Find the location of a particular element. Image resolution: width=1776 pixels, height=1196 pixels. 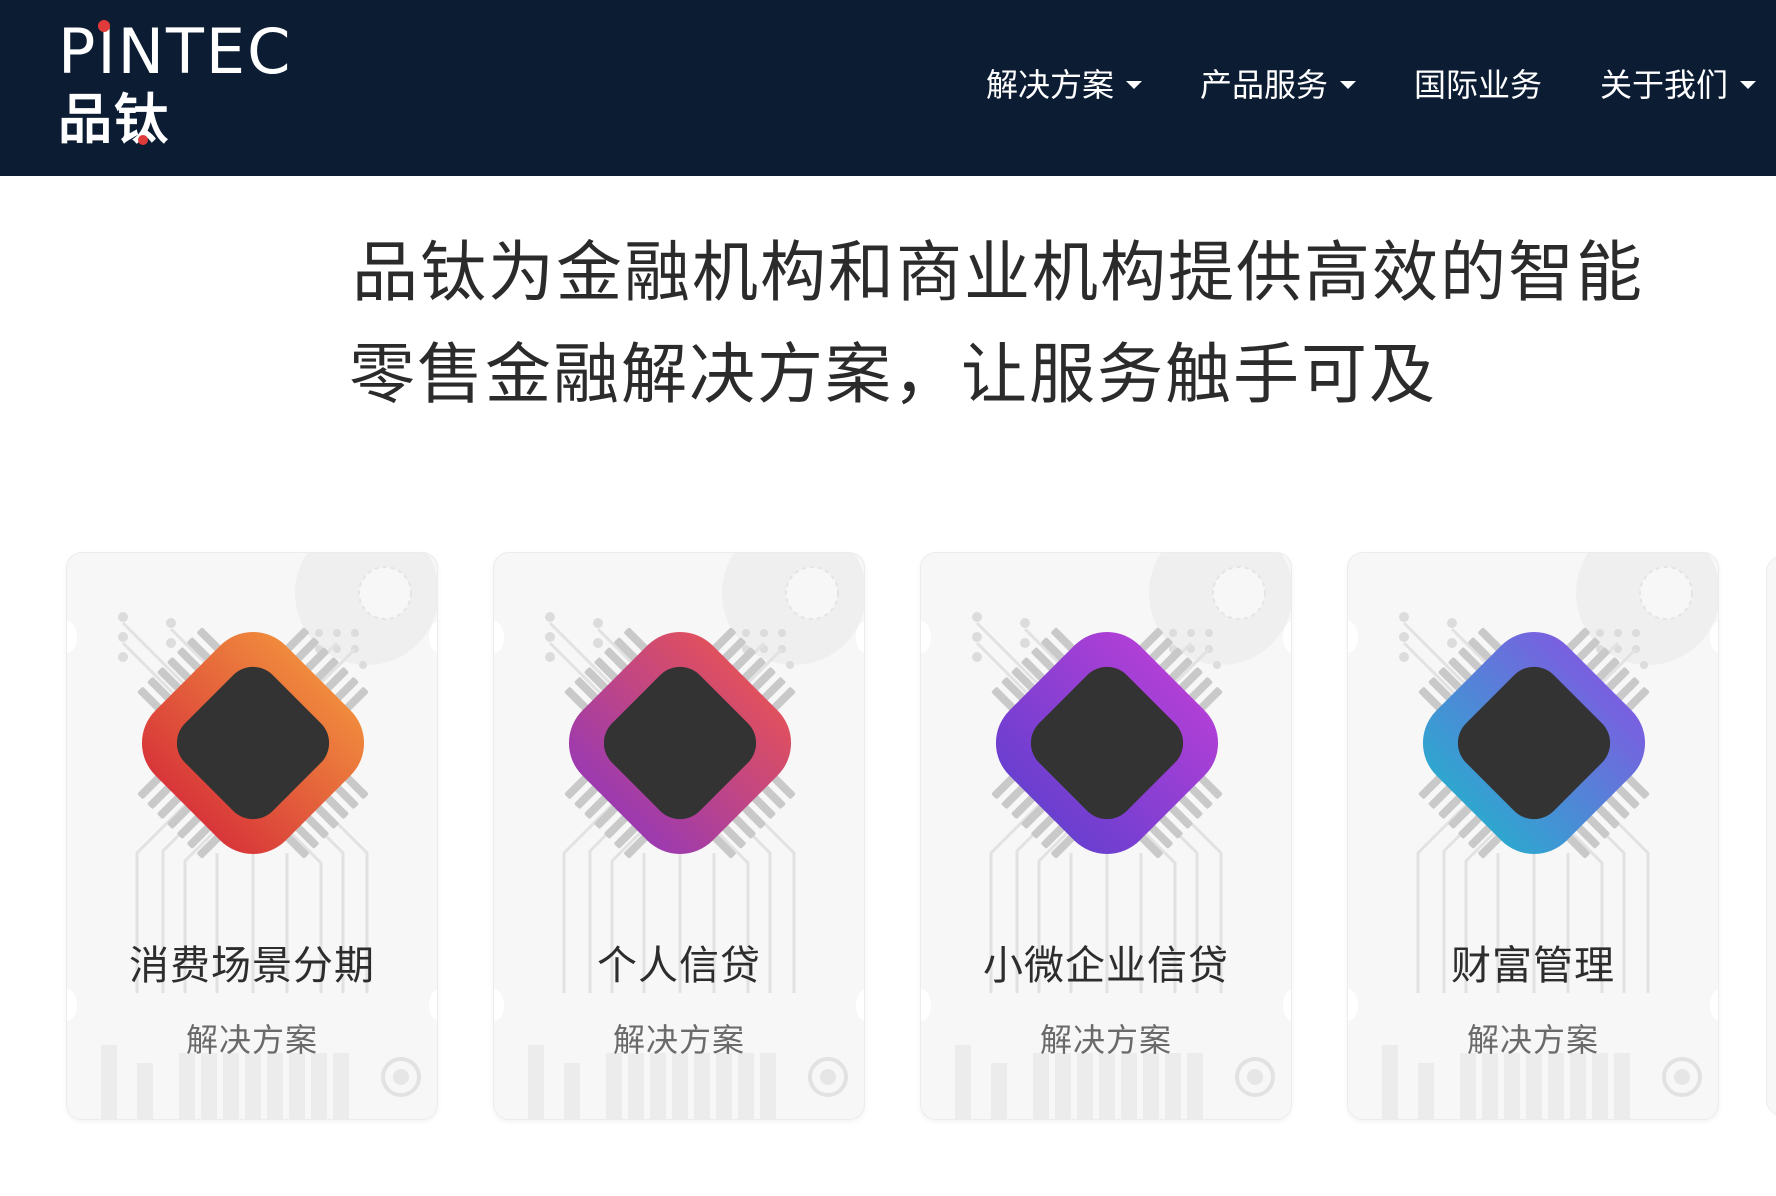

logo-text-cn: 品钛 is located at coordinates (114, 119).